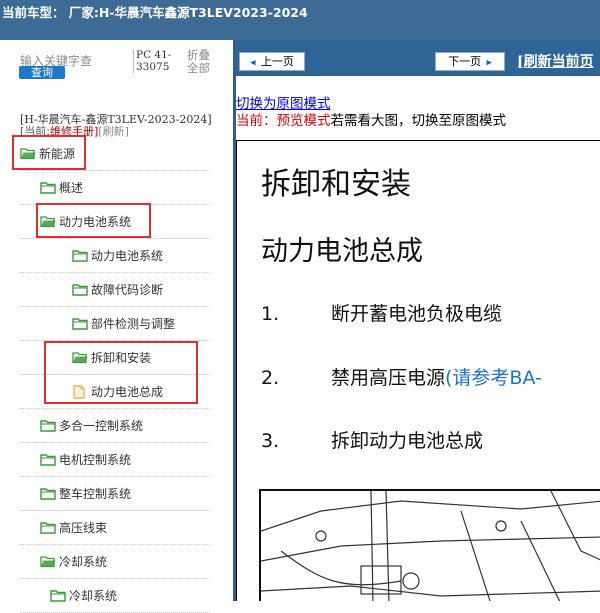  I want to click on tree-item-label: 概述, so click(71, 188).